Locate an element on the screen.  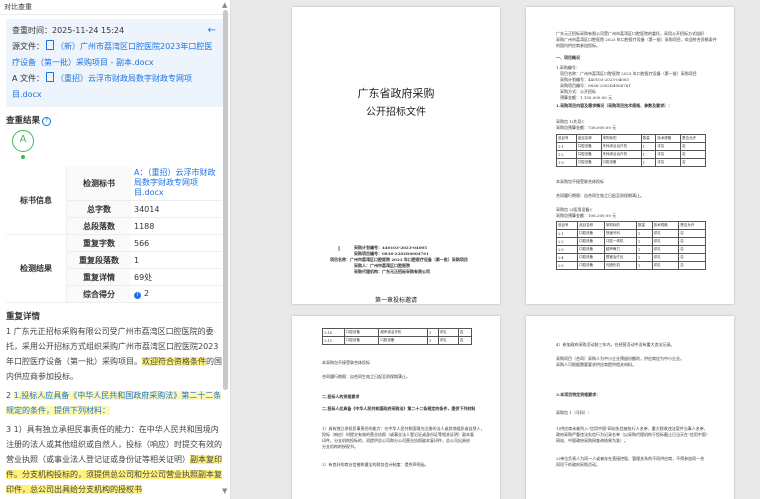
time-value: 2025-11-24 15:24 is located at coordinates (88, 30).